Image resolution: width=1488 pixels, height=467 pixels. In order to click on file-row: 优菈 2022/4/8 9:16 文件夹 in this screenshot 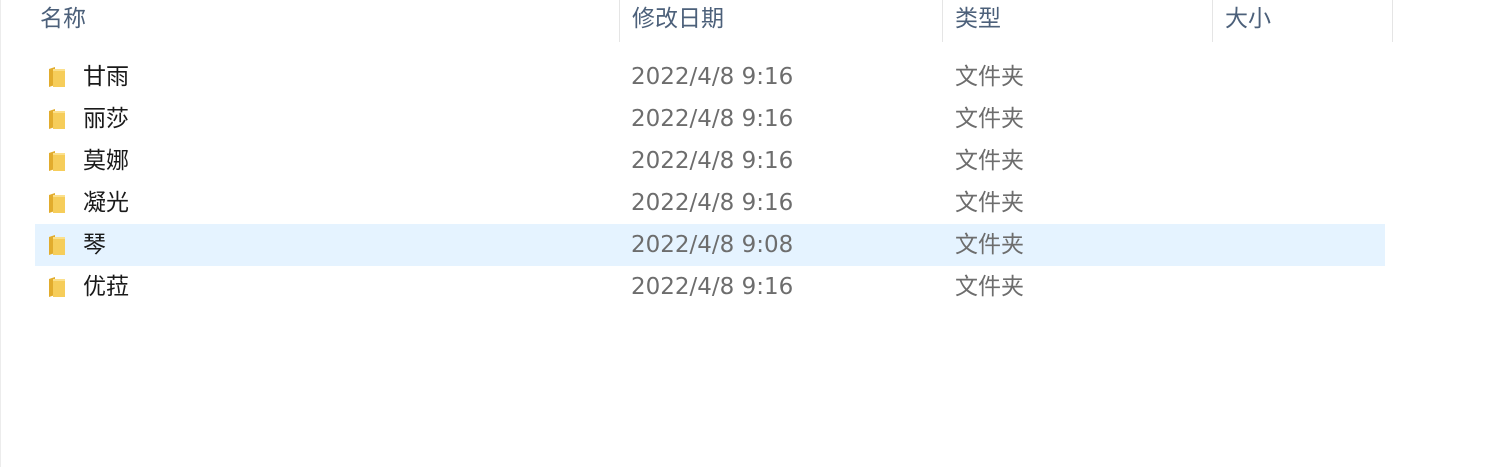, I will do `click(710, 287)`.